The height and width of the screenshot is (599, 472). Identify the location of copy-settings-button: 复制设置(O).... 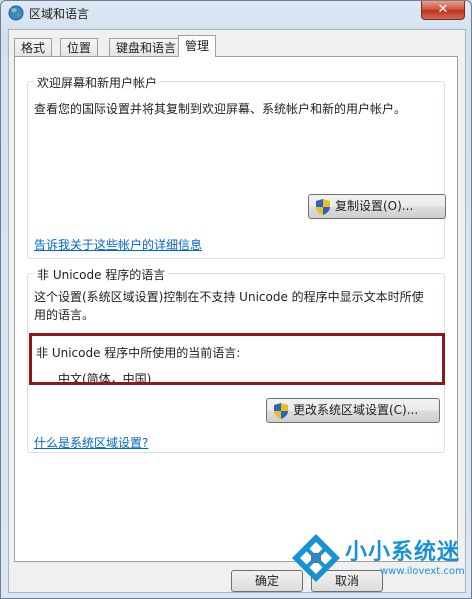
(377, 206).